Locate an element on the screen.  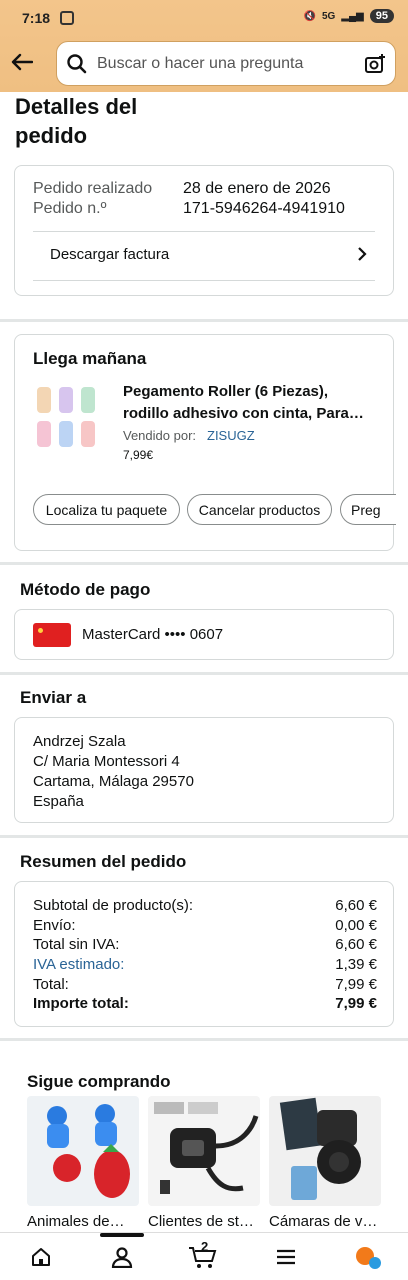
menu-icon is located at coordinates (286, 1257).